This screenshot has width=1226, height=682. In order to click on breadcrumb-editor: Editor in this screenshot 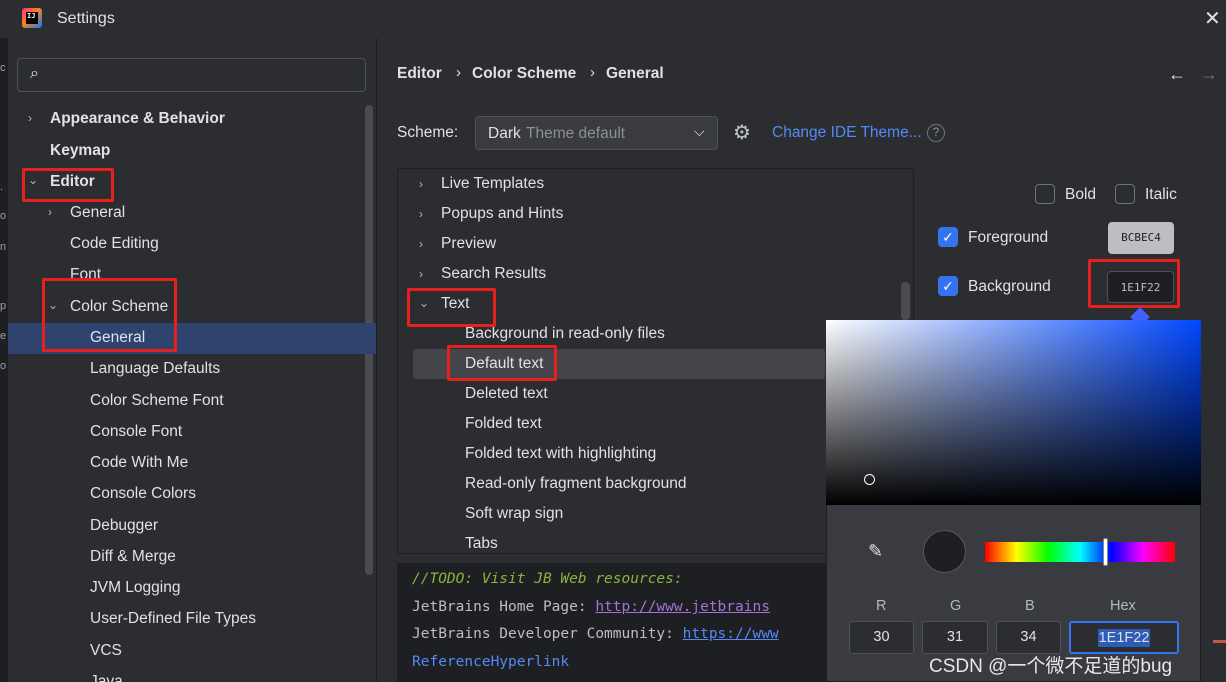, I will do `click(419, 74)`.